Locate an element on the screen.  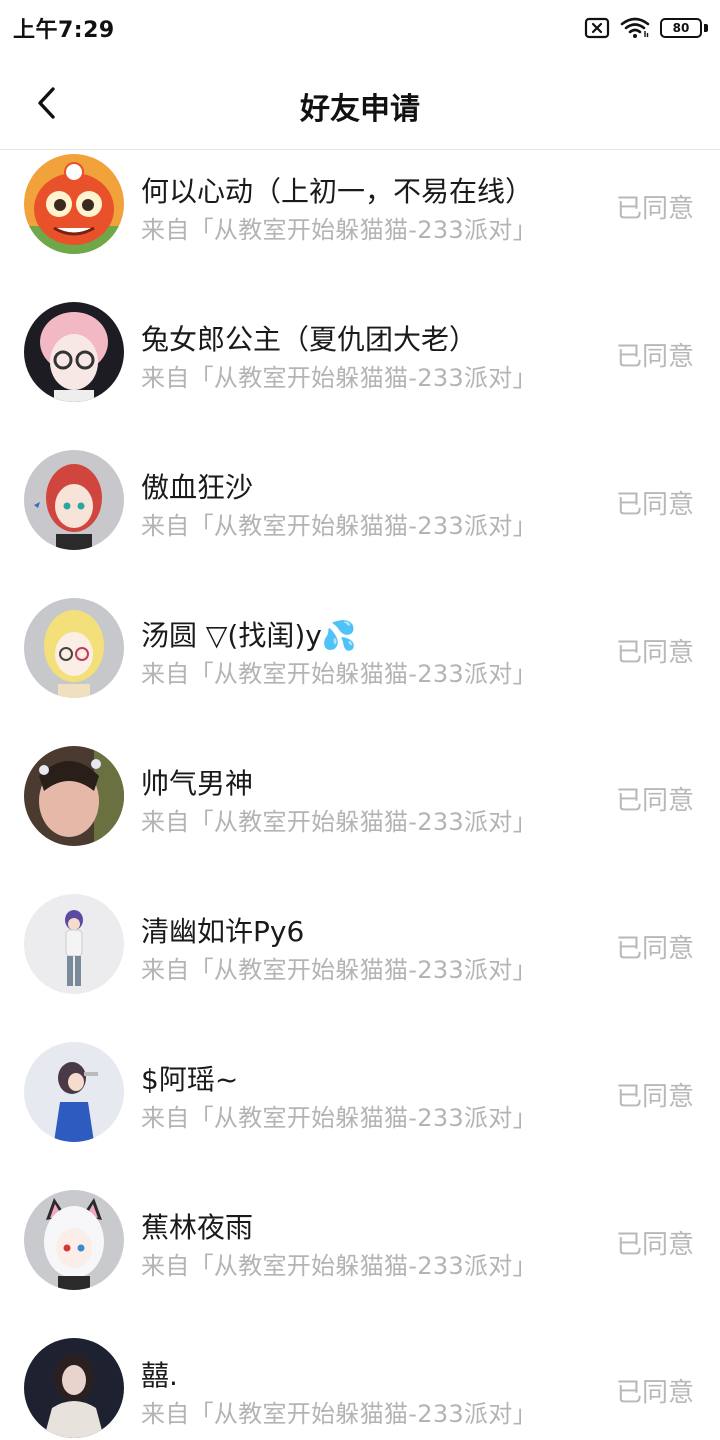
sim-off-icon is located at coordinates (597, 28).